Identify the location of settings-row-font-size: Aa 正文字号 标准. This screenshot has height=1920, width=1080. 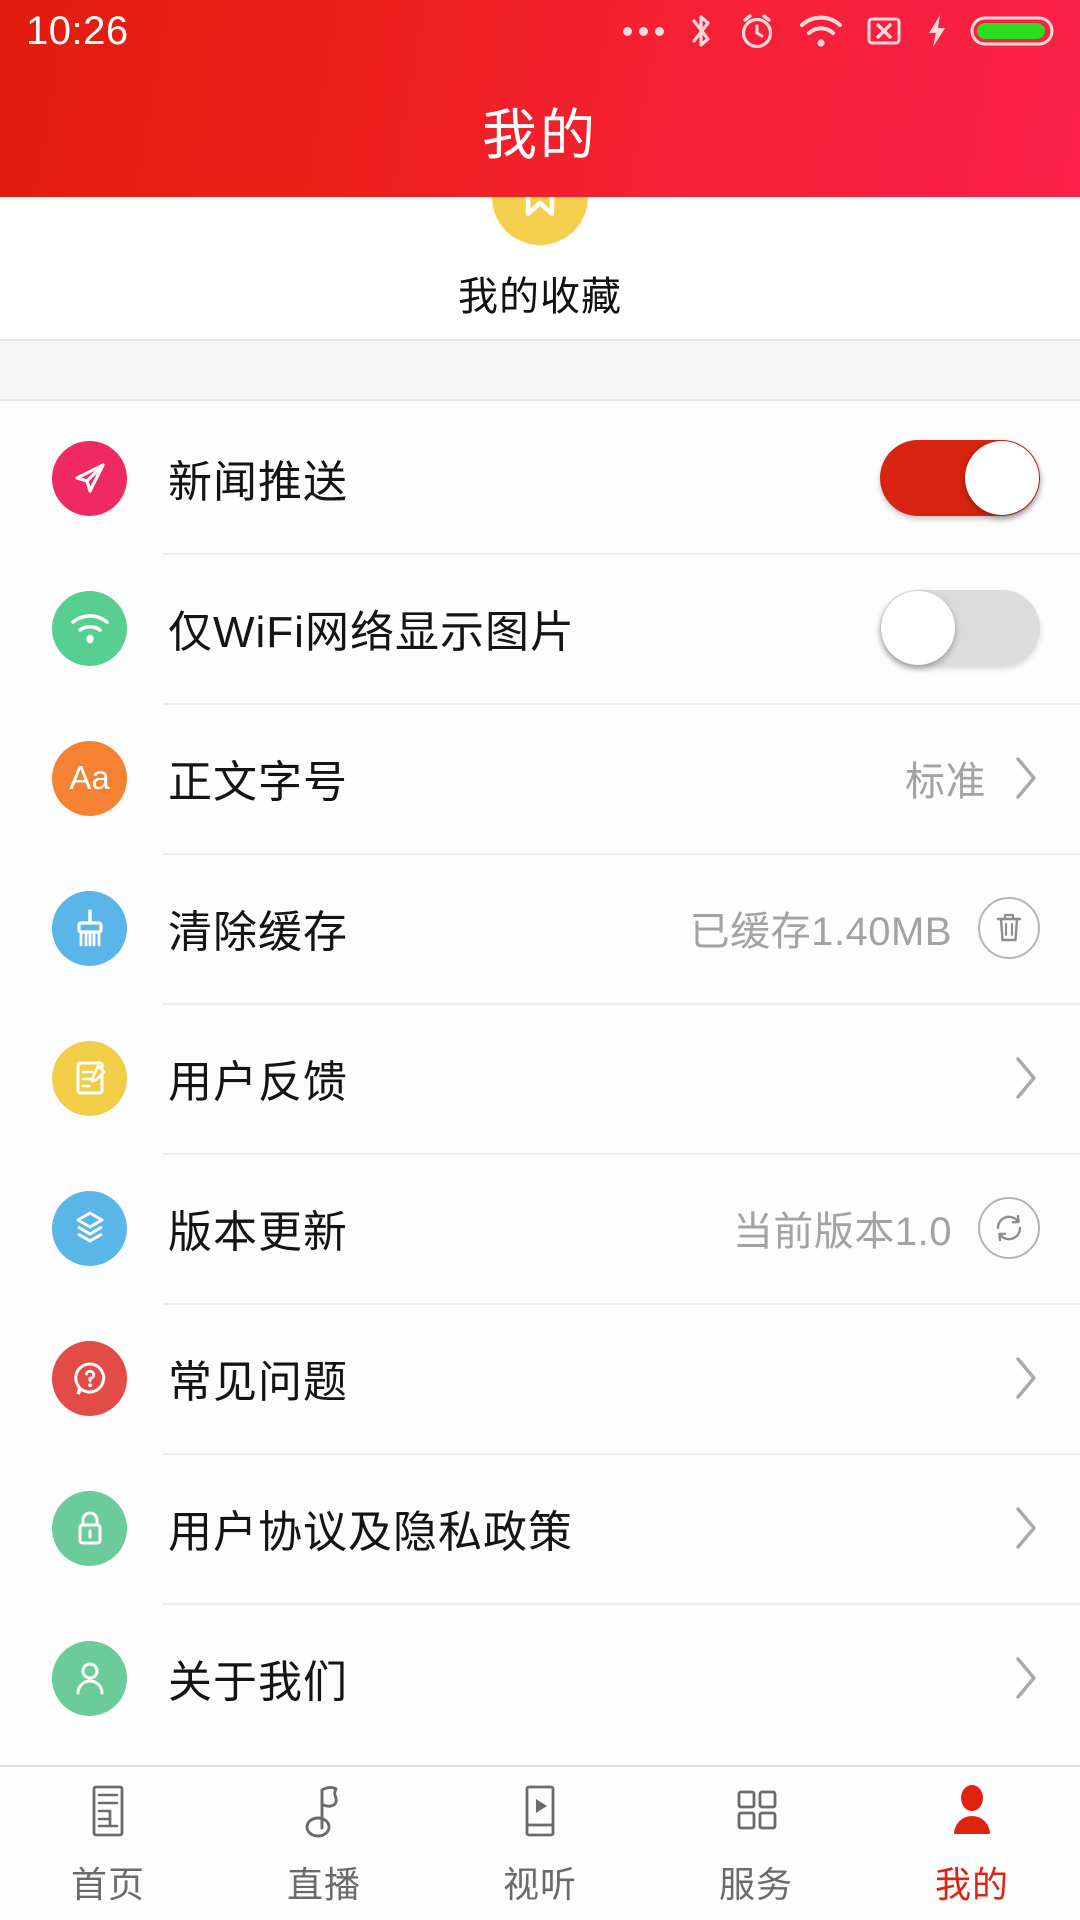
(540, 778).